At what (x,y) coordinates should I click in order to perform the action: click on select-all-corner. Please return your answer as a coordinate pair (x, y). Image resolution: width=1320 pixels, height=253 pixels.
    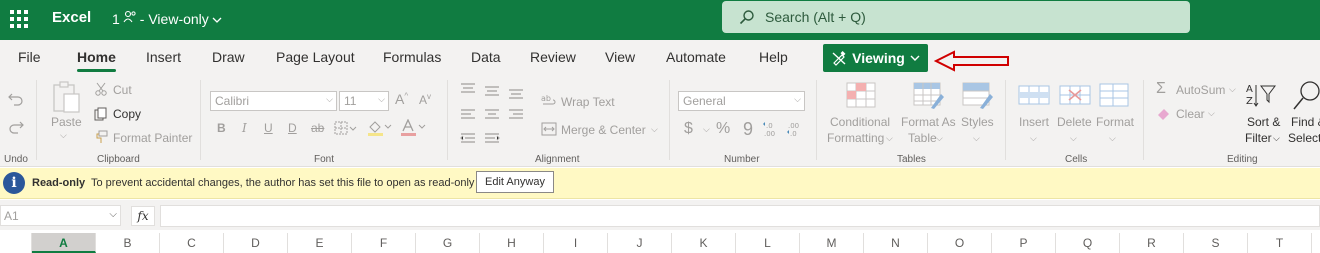
    Looking at the image, I should click on (16, 243).